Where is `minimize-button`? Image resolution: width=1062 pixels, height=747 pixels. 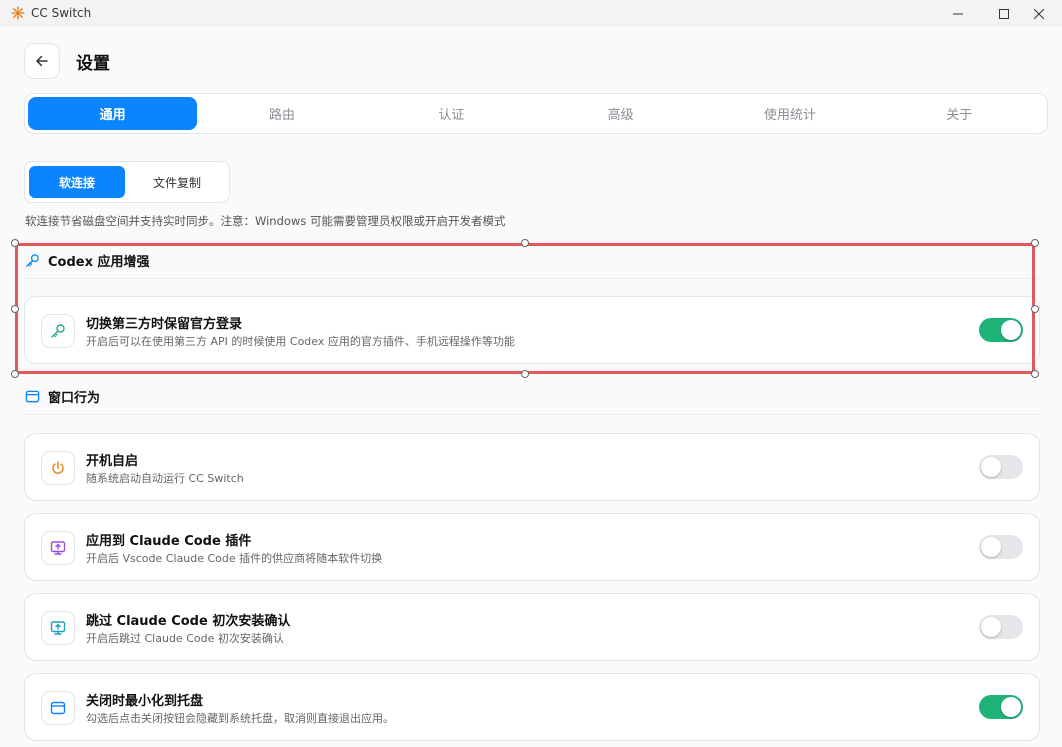
minimize-button is located at coordinates (958, 13).